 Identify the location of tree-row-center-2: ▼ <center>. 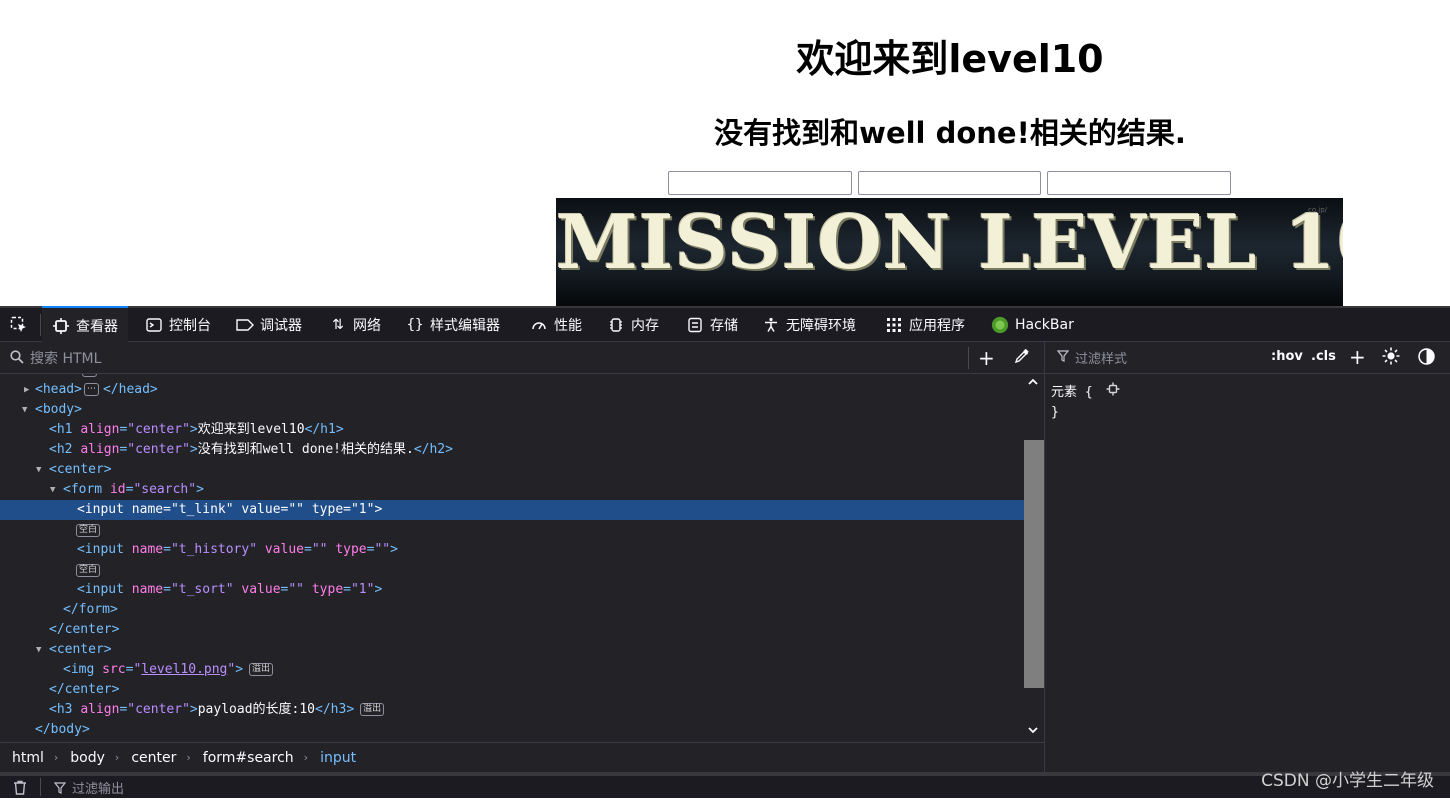
(512, 650).